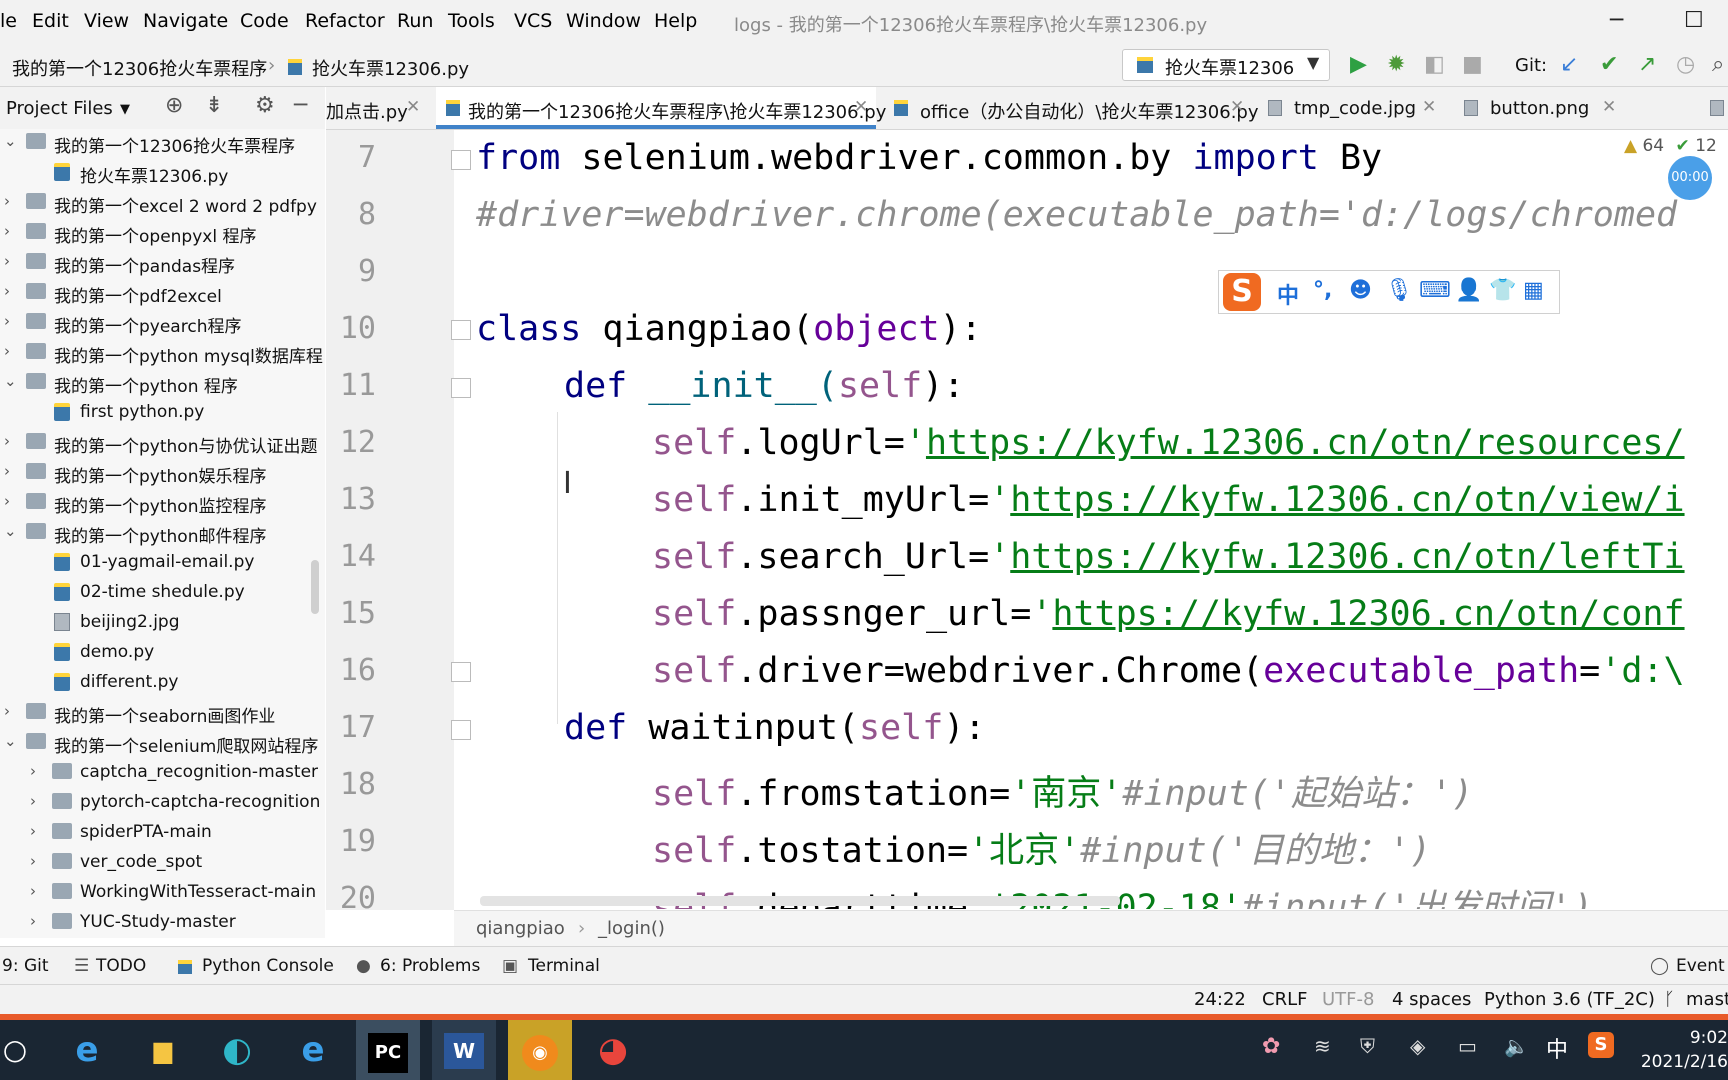 The image size is (1728, 1080). What do you see at coordinates (237, 1050) in the screenshot?
I see `edge-icon: ◐` at bounding box center [237, 1050].